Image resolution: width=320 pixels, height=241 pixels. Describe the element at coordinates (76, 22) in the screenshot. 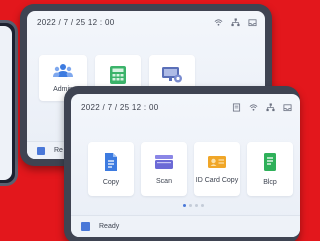

I see `back-clock: 2022 / 7 / 25 12 : 00` at that location.